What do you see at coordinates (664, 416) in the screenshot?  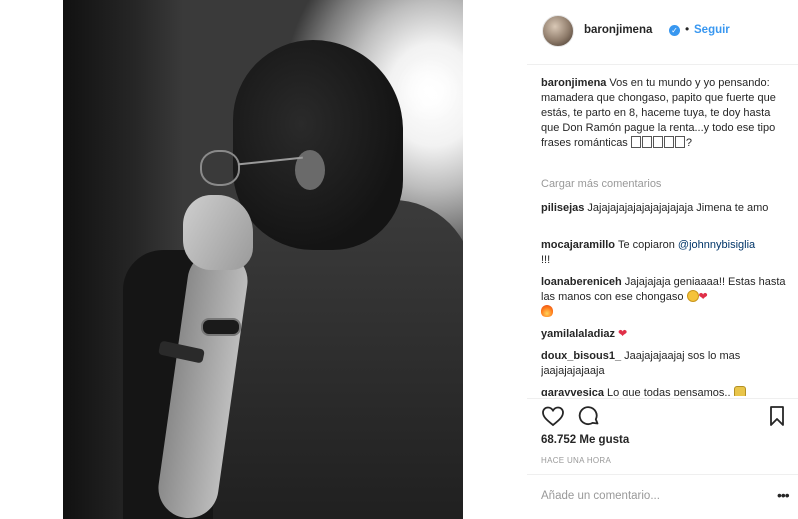 I see `action-bar` at bounding box center [664, 416].